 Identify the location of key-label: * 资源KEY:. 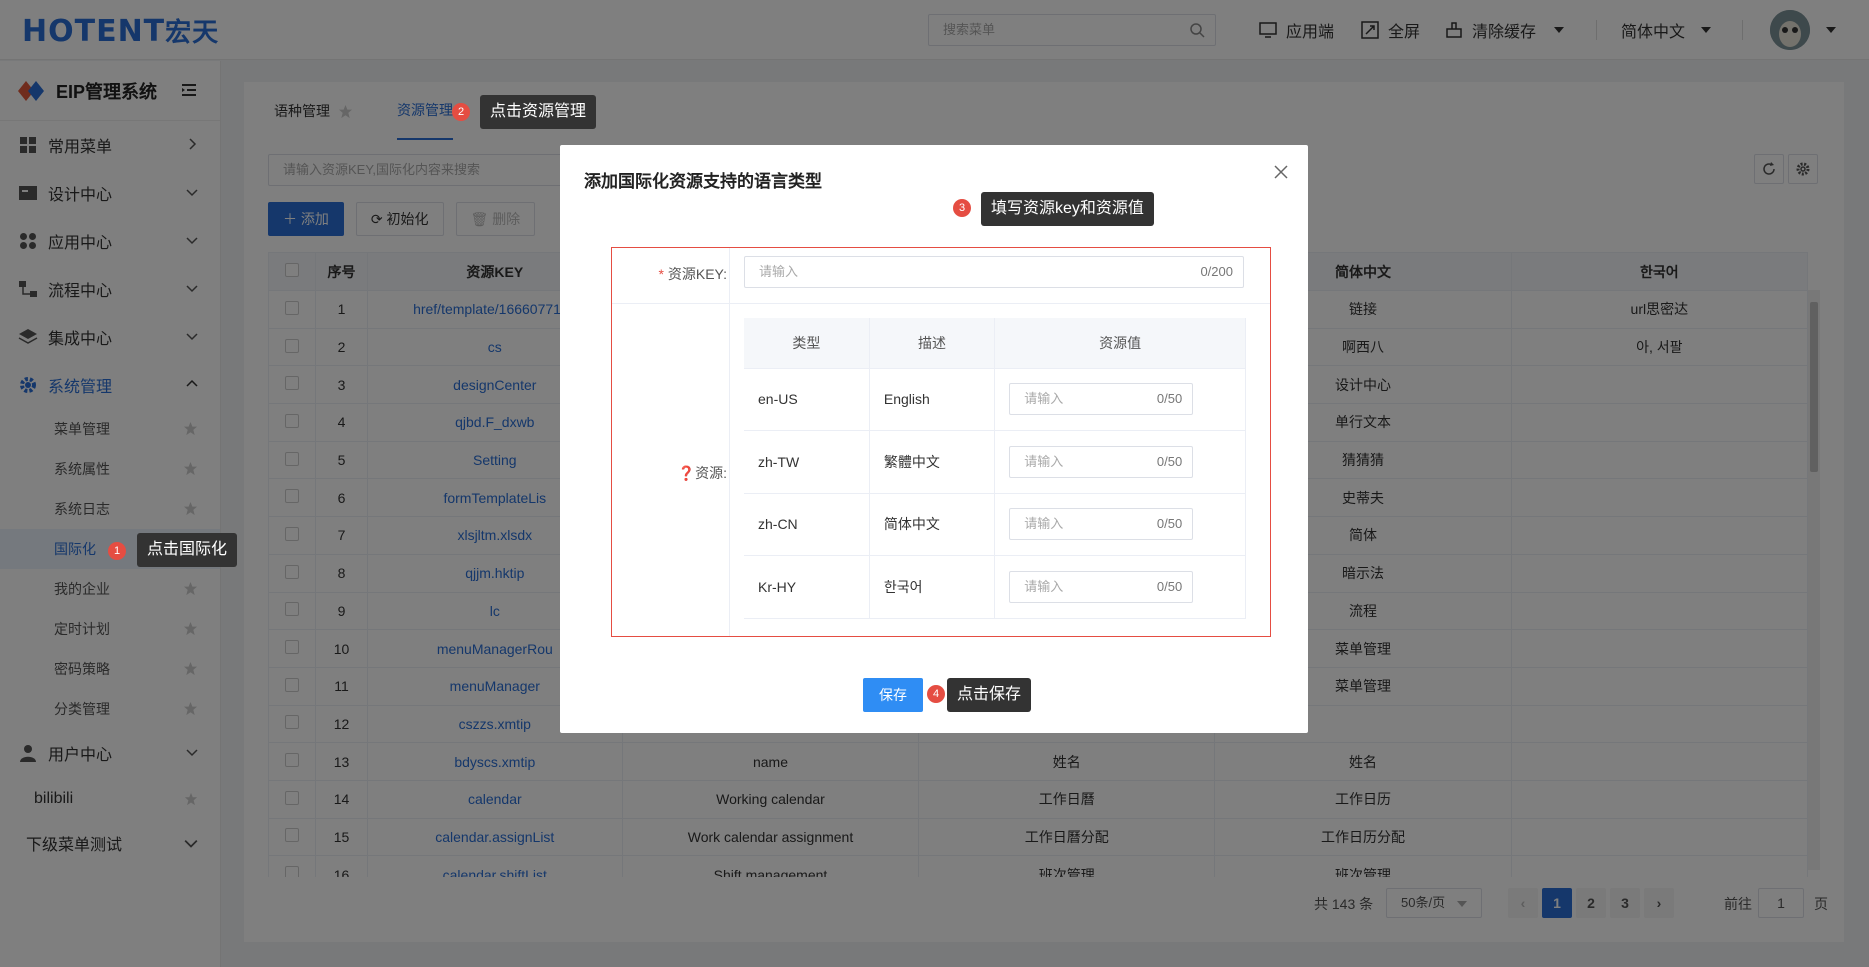
(692, 274).